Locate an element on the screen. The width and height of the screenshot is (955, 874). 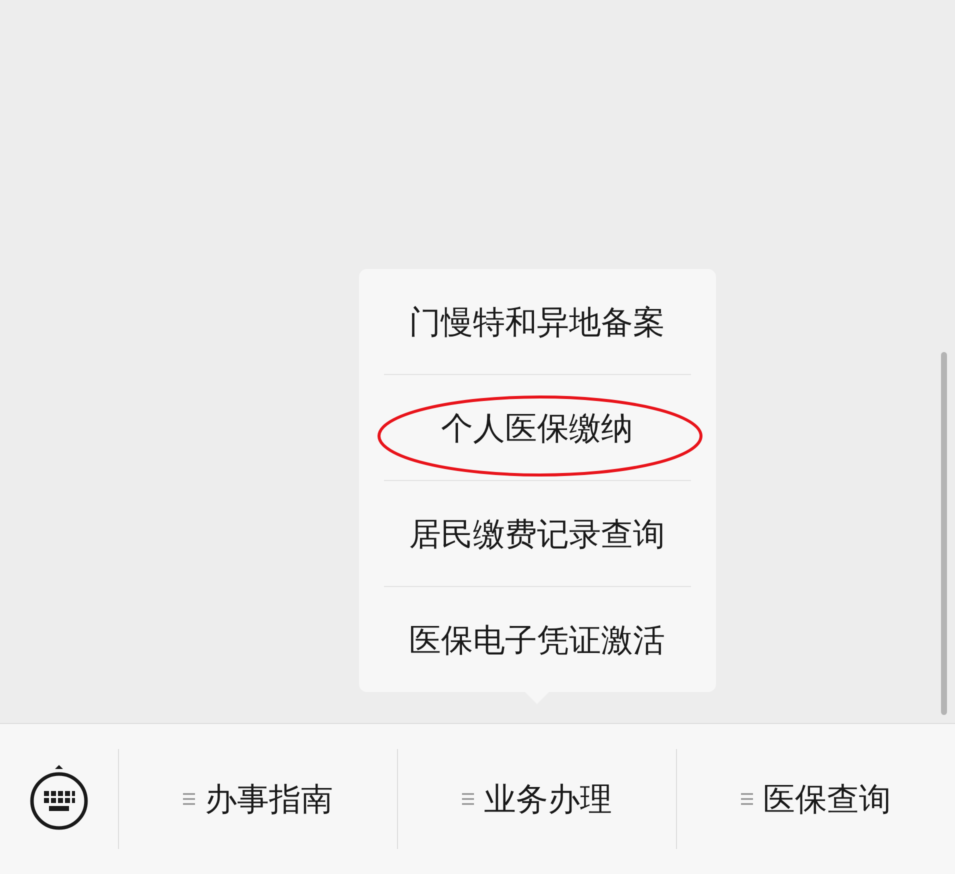
menu-item: 居民缴费记录查询 is located at coordinates (537, 533).